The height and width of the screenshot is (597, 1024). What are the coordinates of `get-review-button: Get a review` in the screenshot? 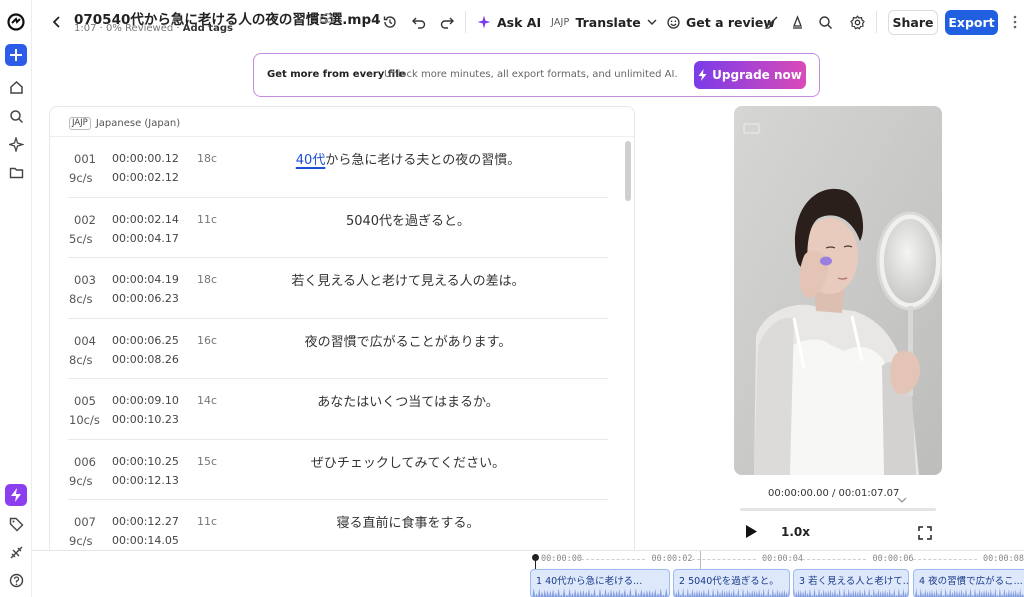 It's located at (721, 22).